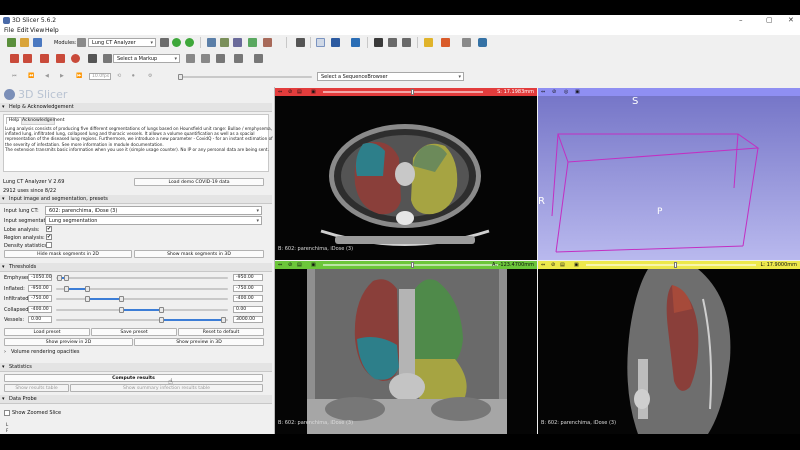 The image size is (800, 450). What do you see at coordinates (136, 267) in the screenshot?
I see `thresholds-header: ▾ Thresholds` at bounding box center [136, 267].